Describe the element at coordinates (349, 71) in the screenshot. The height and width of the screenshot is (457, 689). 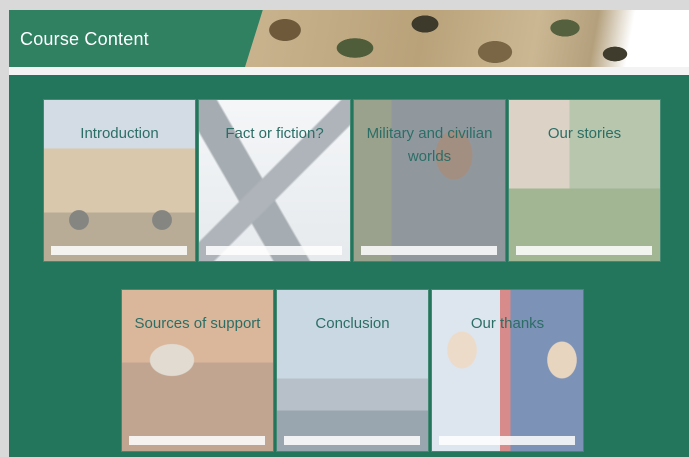
I see `header-divider` at that location.